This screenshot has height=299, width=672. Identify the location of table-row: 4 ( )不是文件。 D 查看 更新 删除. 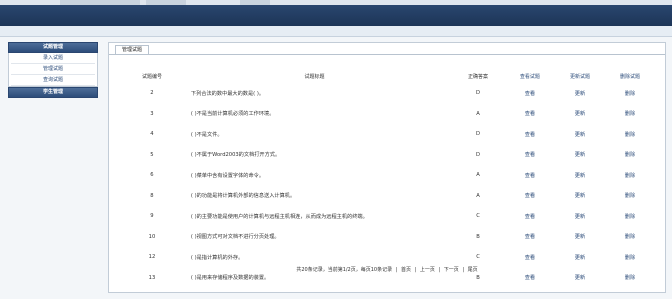
(390, 134).